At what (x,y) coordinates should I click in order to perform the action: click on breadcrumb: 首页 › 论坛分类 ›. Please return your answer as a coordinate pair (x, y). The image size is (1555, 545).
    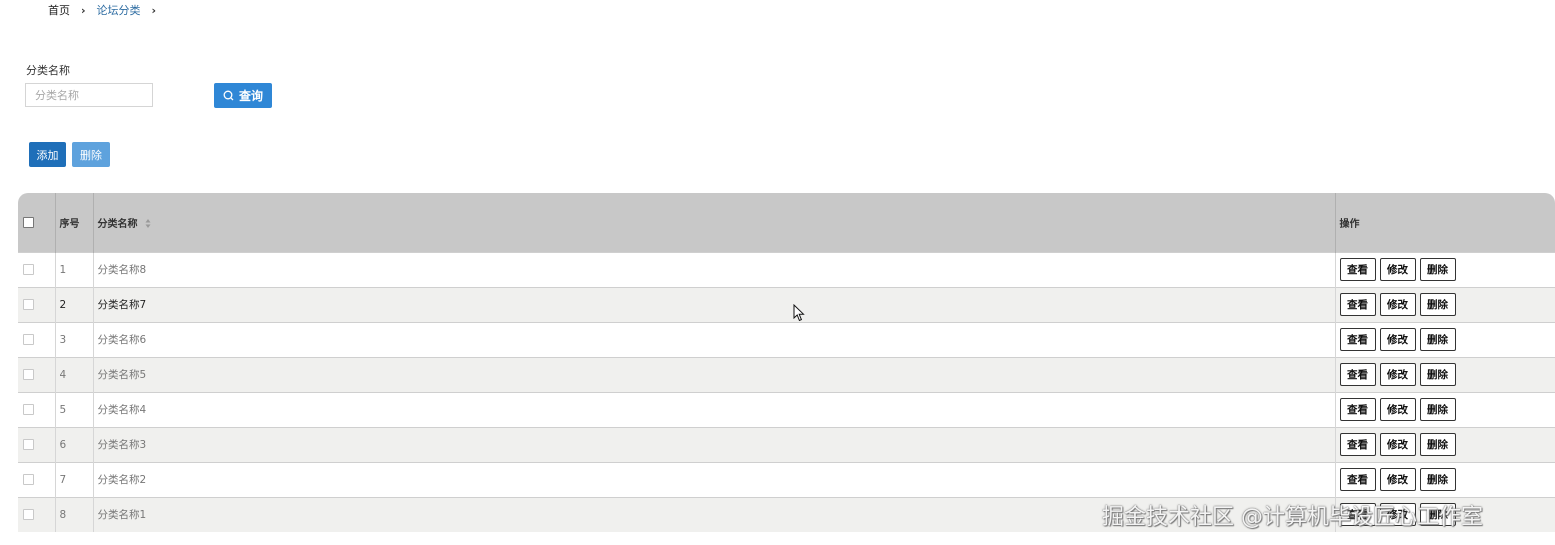
    Looking at the image, I should click on (107, 10).